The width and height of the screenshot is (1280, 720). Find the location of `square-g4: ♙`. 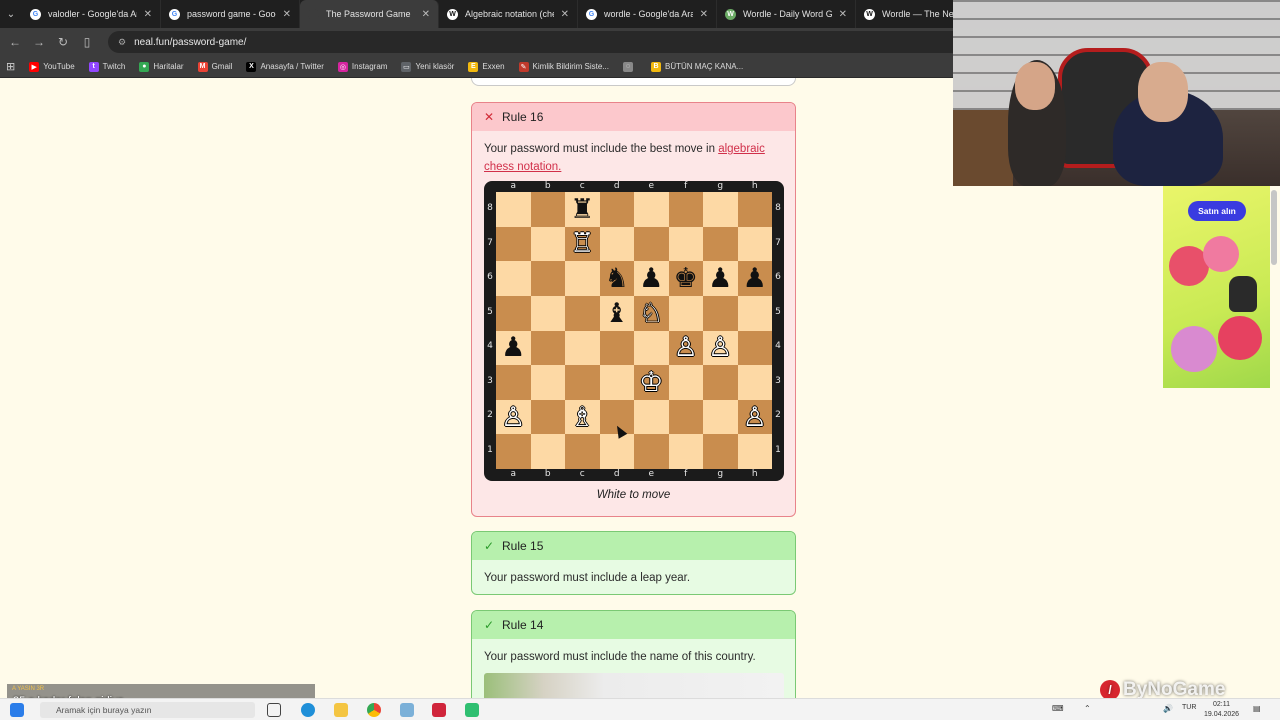

square-g4: ♙ is located at coordinates (720, 348).